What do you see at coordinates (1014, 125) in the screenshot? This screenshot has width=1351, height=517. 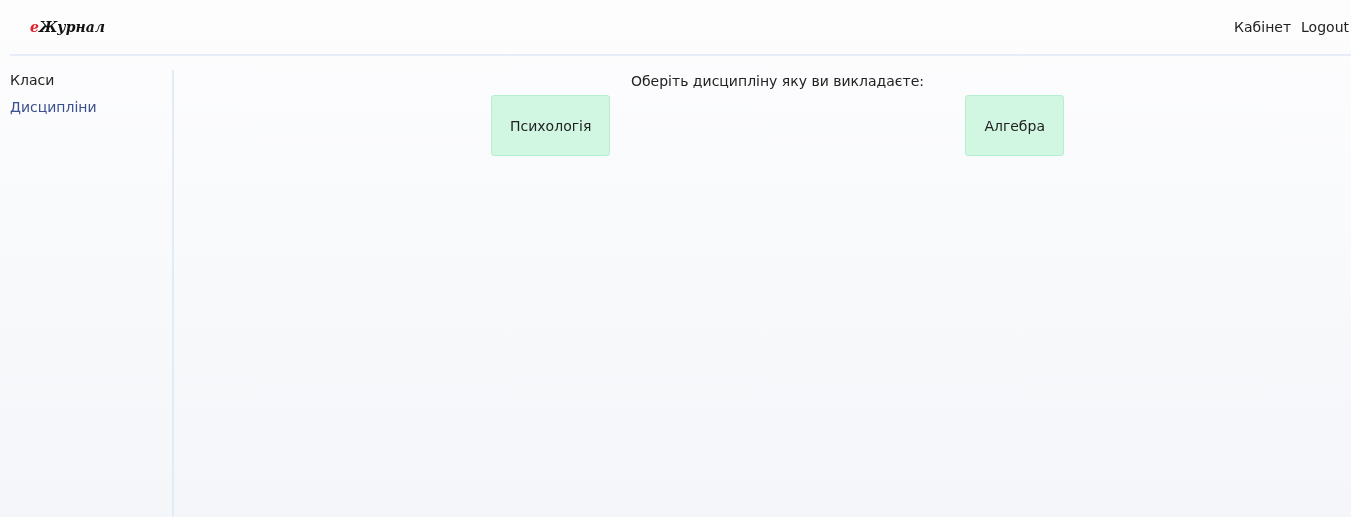 I see `discipline-card: Алгебра` at bounding box center [1014, 125].